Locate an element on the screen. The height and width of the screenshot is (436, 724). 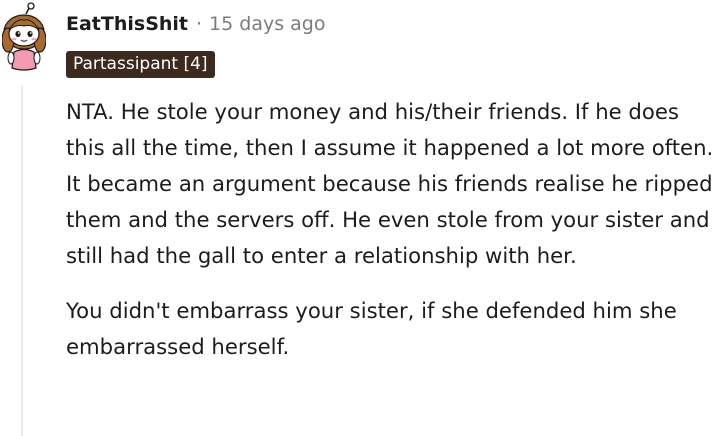
comment-timestamp: 15 days ago is located at coordinates (267, 24).